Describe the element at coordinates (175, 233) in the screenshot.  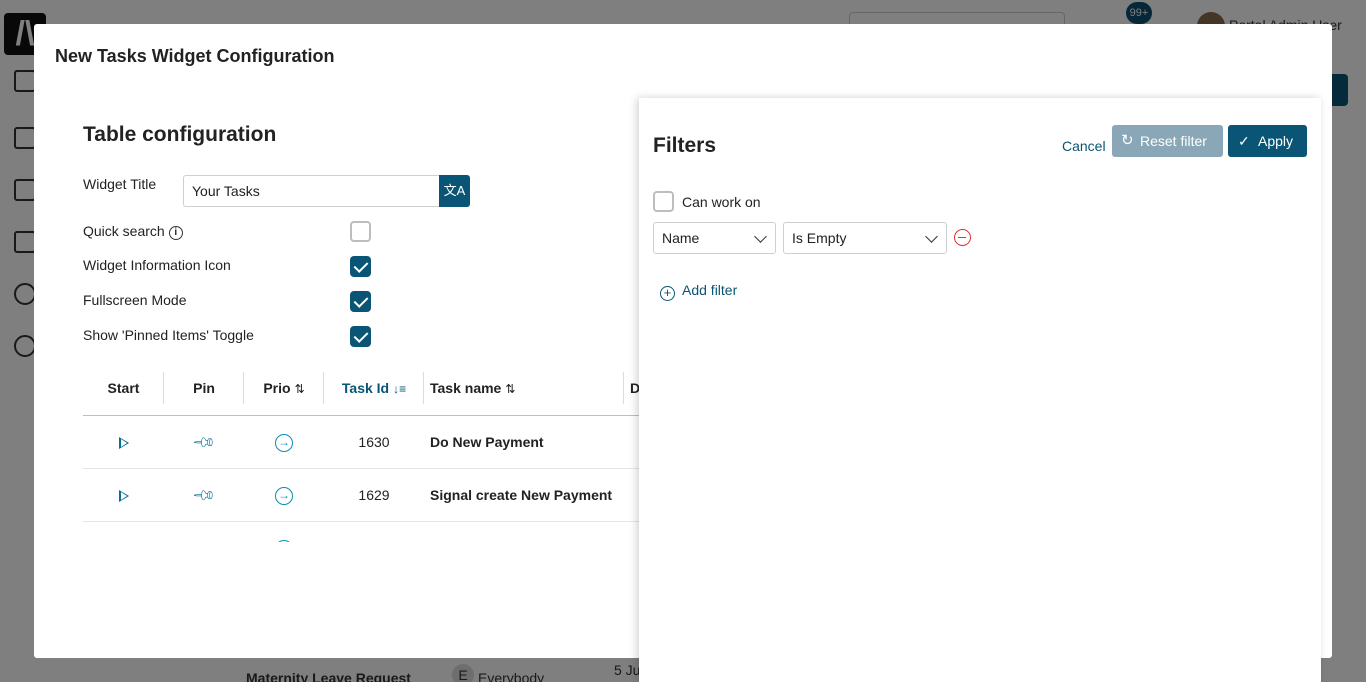
I see `info-icon: i` at that location.